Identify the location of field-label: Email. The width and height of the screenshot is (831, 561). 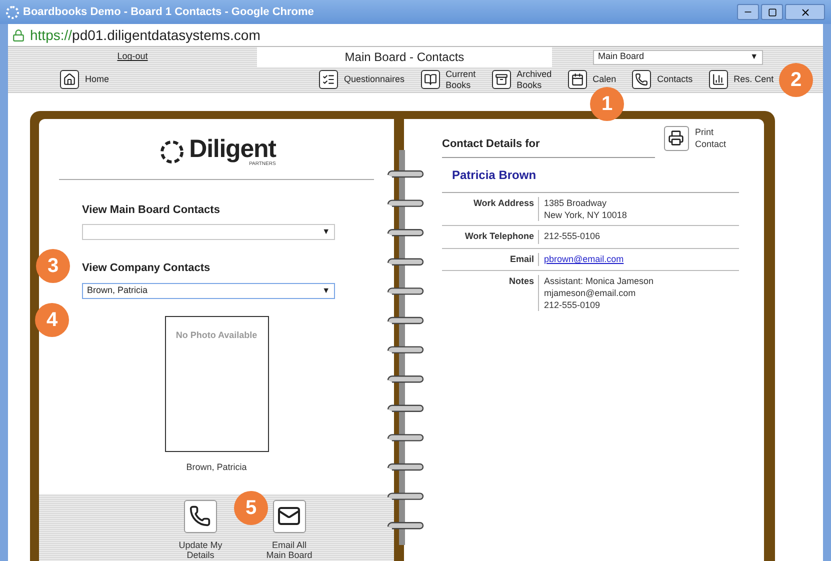
(521, 259).